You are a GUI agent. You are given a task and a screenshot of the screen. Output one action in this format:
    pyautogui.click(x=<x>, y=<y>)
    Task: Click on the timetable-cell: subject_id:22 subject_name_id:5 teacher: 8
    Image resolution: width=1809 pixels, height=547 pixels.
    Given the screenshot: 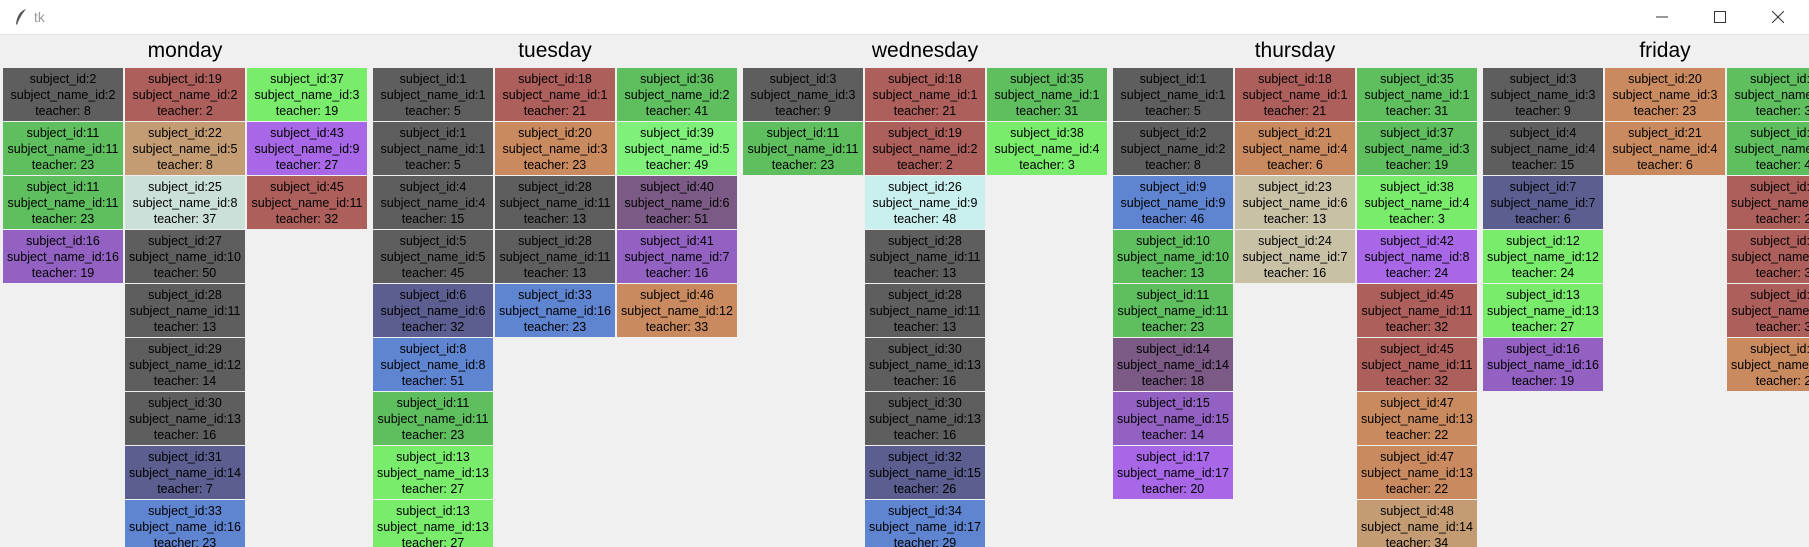 What is the action you would take?
    pyautogui.click(x=185, y=148)
    